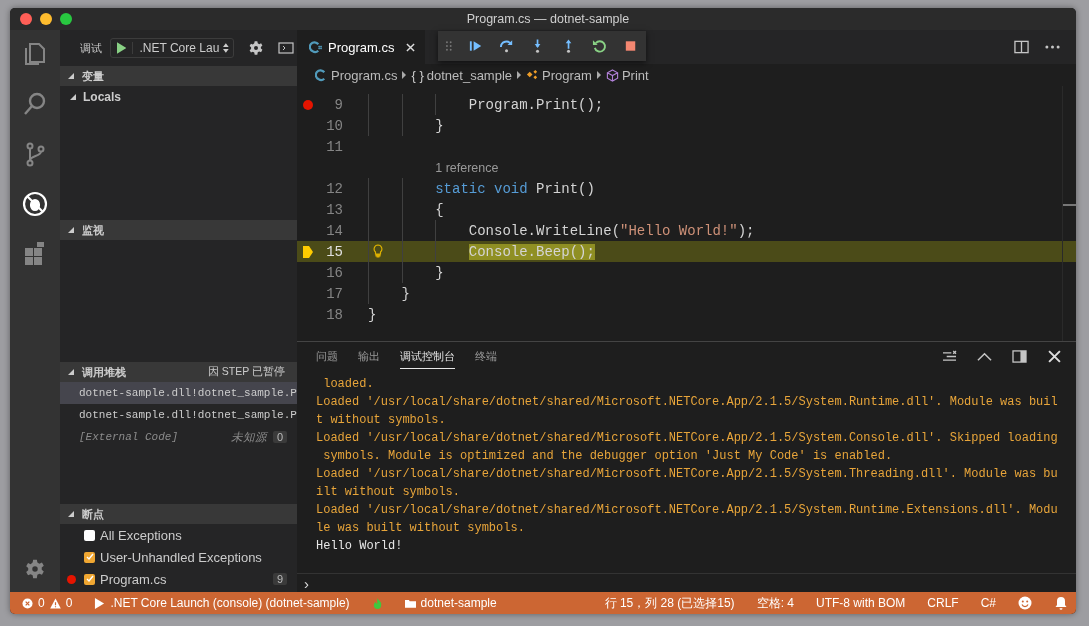 This screenshot has height=626, width=1089. Describe the element at coordinates (338, 104) in the screenshot. I see `line-number: 9` at that location.